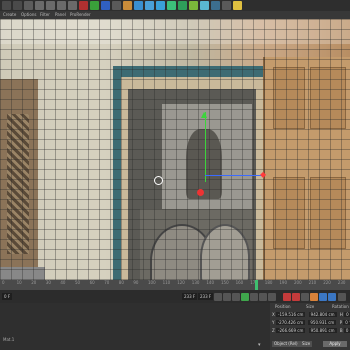  Describe the element at coordinates (135, 326) in the screenshot. I see `material-manager: Mat.1 ▾` at that location.